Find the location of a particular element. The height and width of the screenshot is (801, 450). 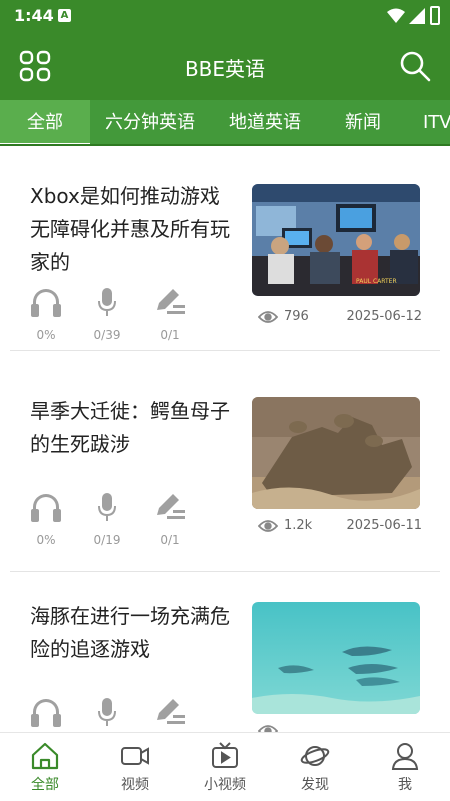

article-title: 海豚在进行一场充满危险的追逐游戏 is located at coordinates (133, 633).